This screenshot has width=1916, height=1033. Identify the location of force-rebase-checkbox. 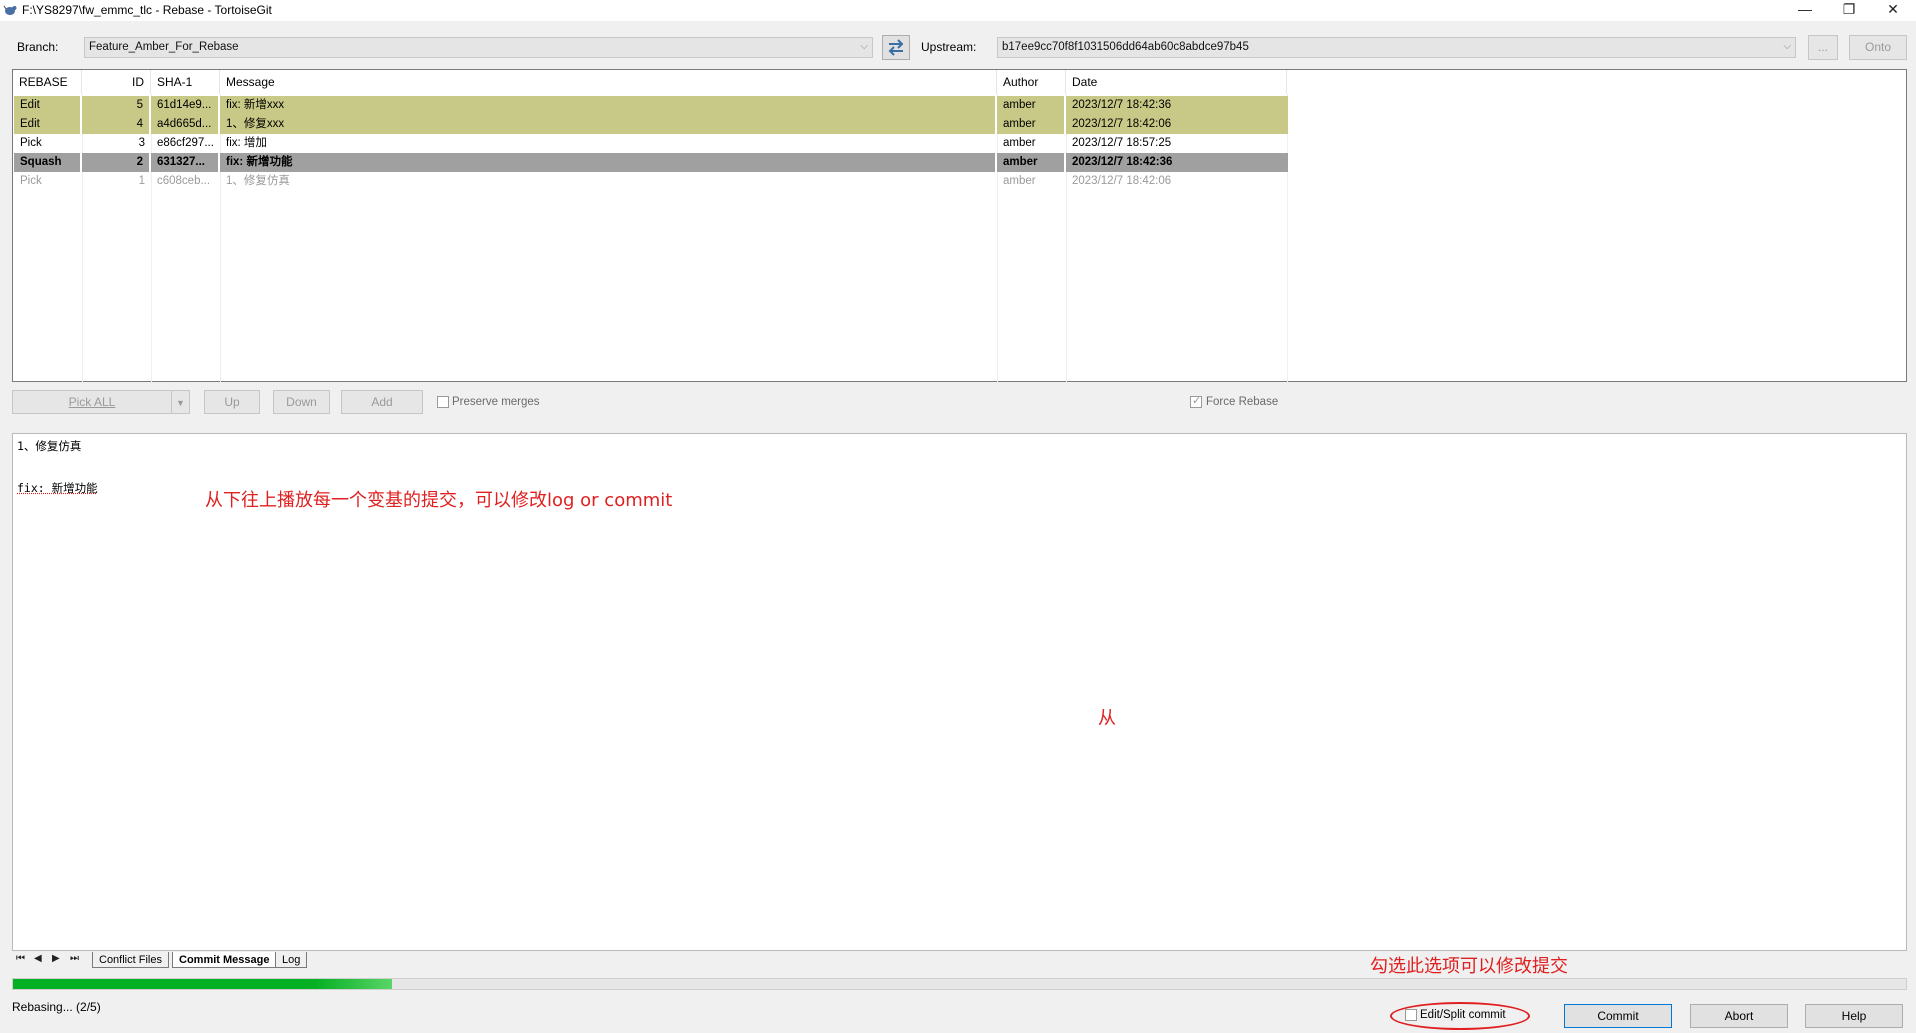
(1196, 401).